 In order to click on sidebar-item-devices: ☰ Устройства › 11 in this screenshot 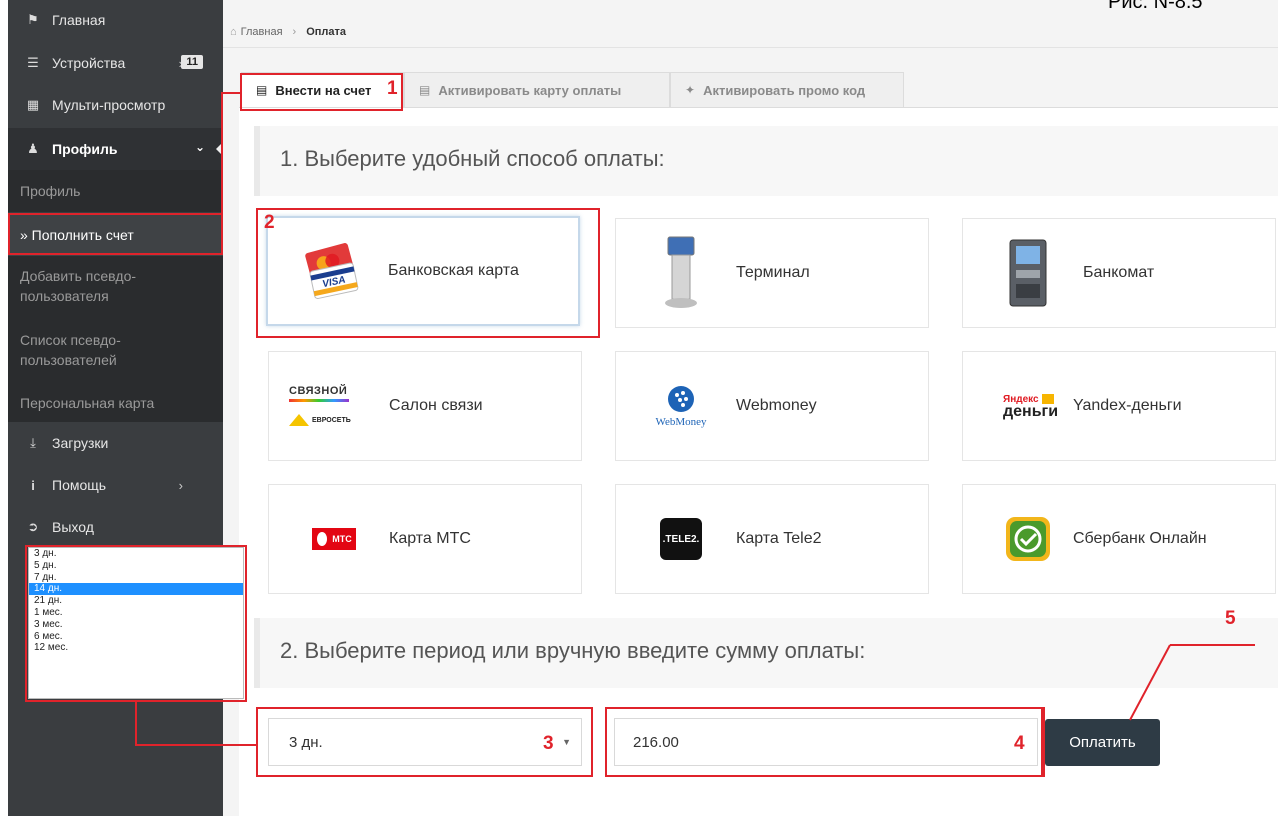, I will do `click(115, 63)`.